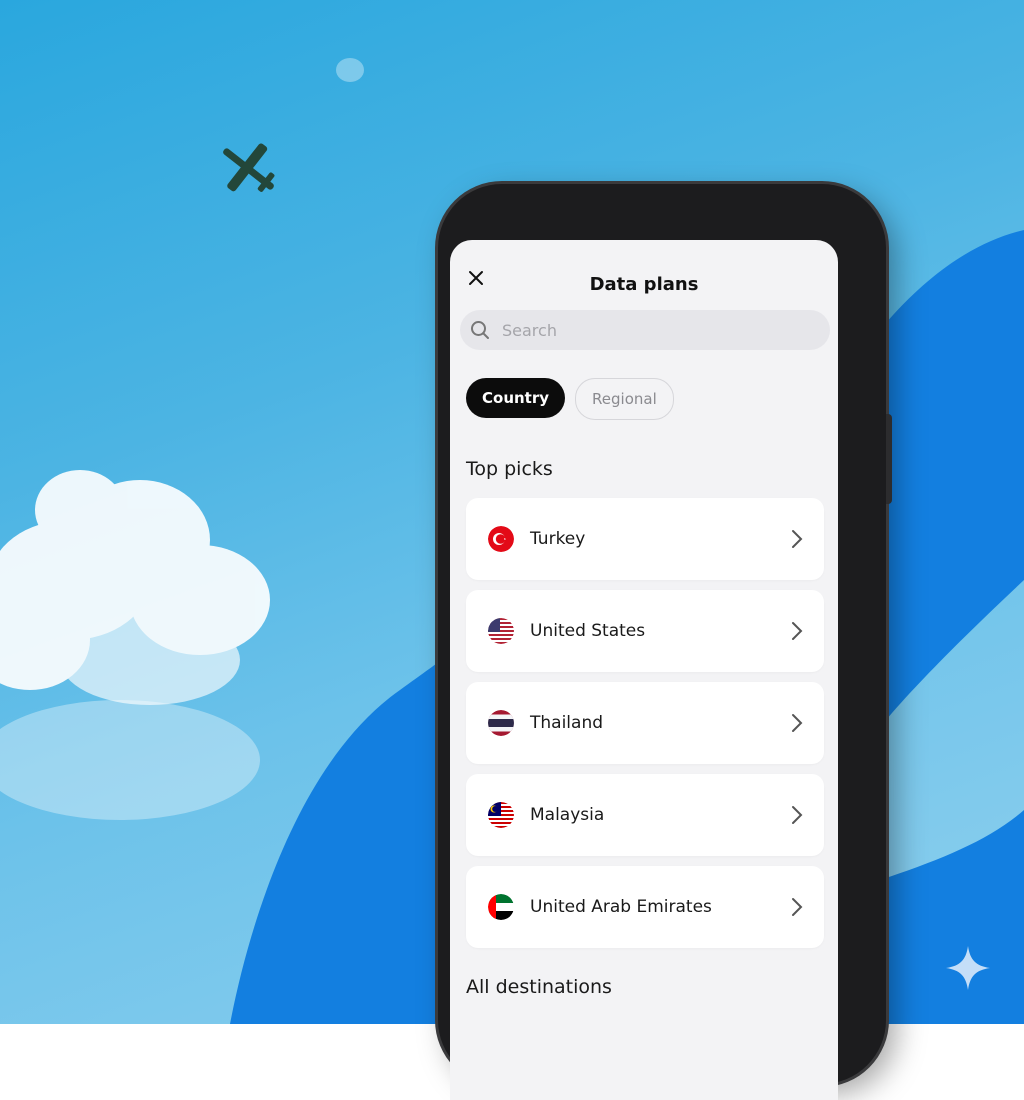 The width and height of the screenshot is (1024, 1100). What do you see at coordinates (889, 459) in the screenshot?
I see `phone-side-button` at bounding box center [889, 459].